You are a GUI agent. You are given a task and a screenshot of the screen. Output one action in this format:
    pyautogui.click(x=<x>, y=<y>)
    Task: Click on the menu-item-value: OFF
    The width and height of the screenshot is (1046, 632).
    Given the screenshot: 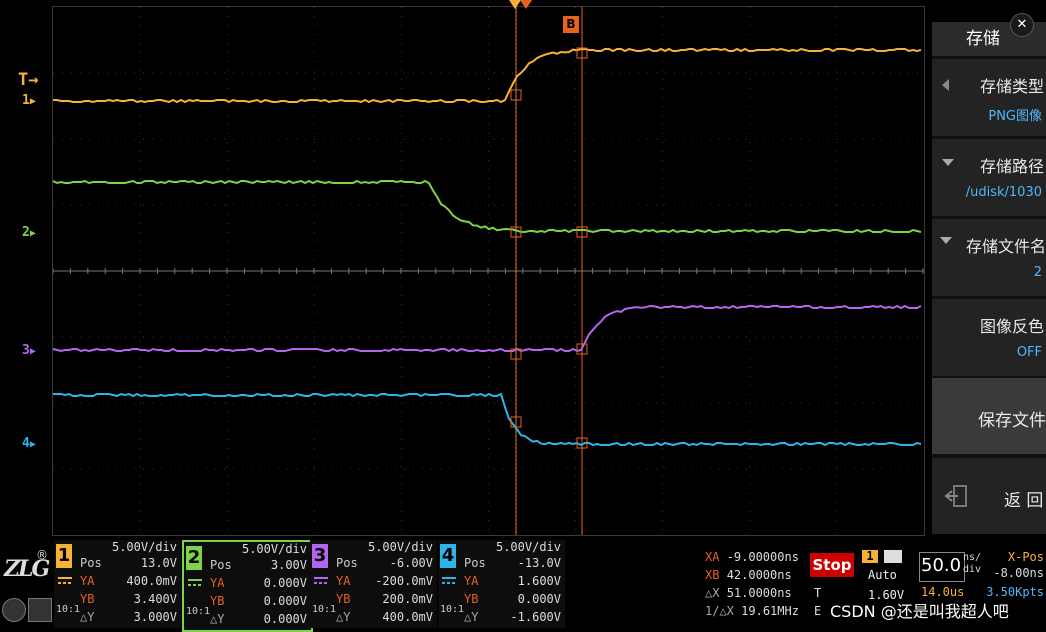 What is the action you would take?
    pyautogui.click(x=1029, y=352)
    